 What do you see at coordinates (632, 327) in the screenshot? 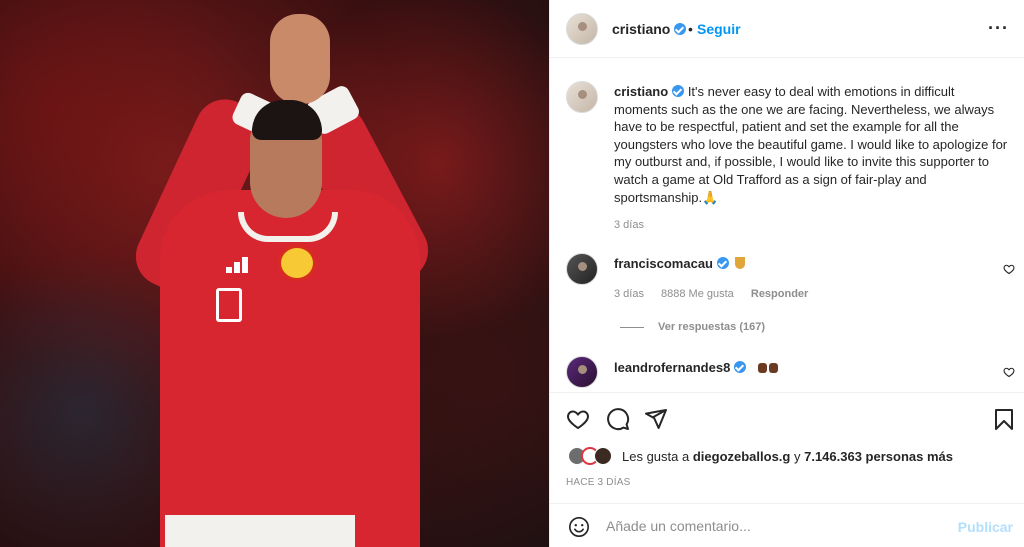
I see `replies-line` at bounding box center [632, 327].